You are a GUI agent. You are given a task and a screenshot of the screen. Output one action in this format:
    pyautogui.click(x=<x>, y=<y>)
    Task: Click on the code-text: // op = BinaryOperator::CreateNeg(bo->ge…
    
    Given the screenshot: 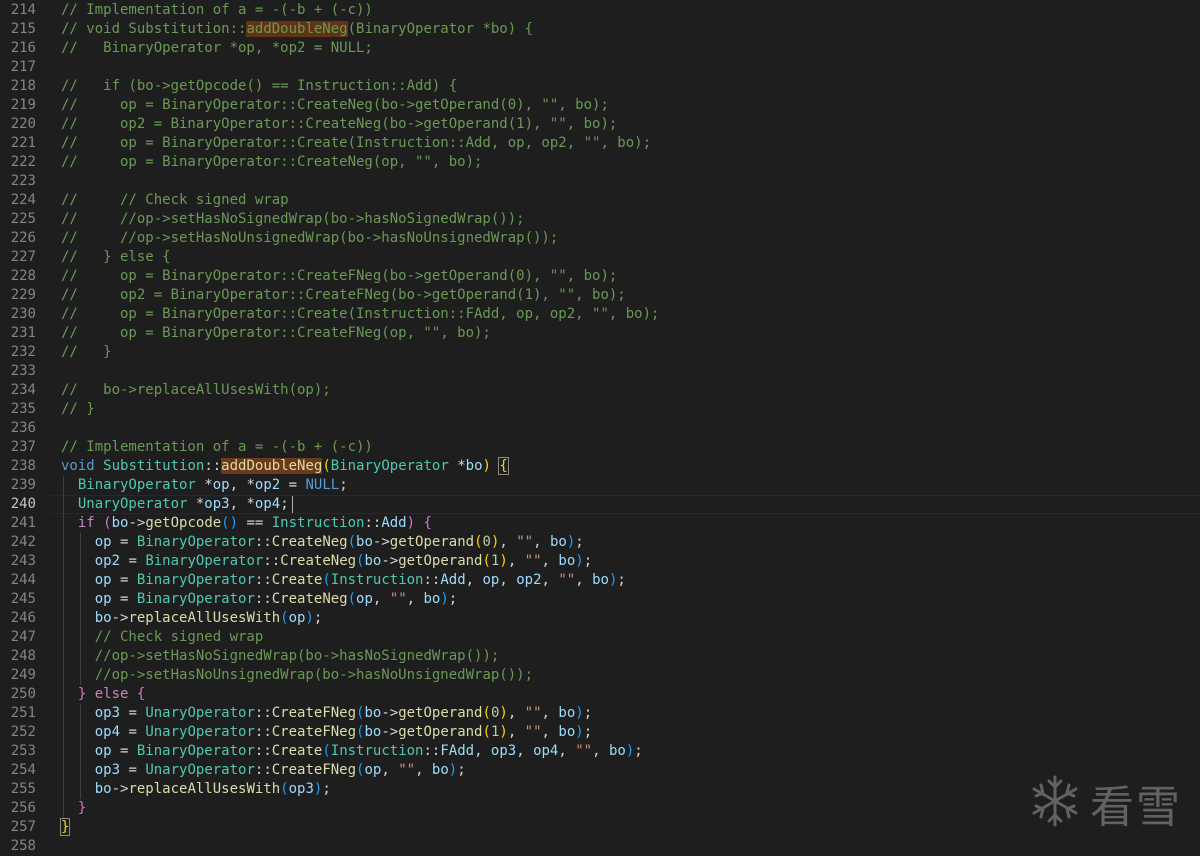 What is the action you would take?
    pyautogui.click(x=335, y=105)
    